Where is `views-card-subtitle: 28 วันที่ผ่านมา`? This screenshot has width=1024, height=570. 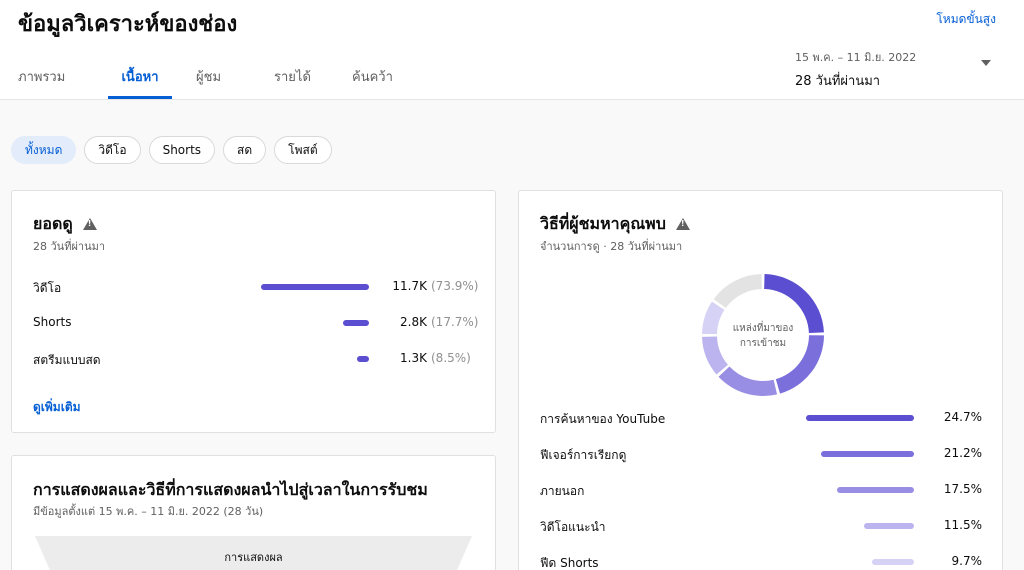
views-card-subtitle: 28 วันที่ผ่านมา is located at coordinates (69, 246).